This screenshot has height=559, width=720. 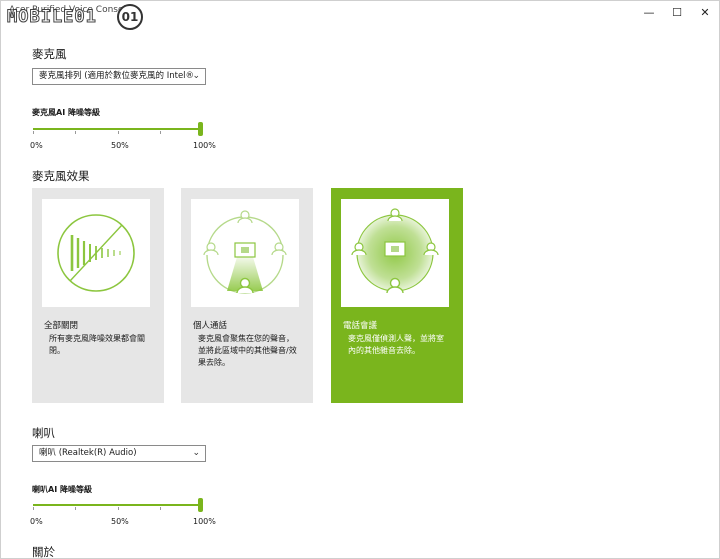 I want to click on minimize-button: —, so click(x=649, y=12).